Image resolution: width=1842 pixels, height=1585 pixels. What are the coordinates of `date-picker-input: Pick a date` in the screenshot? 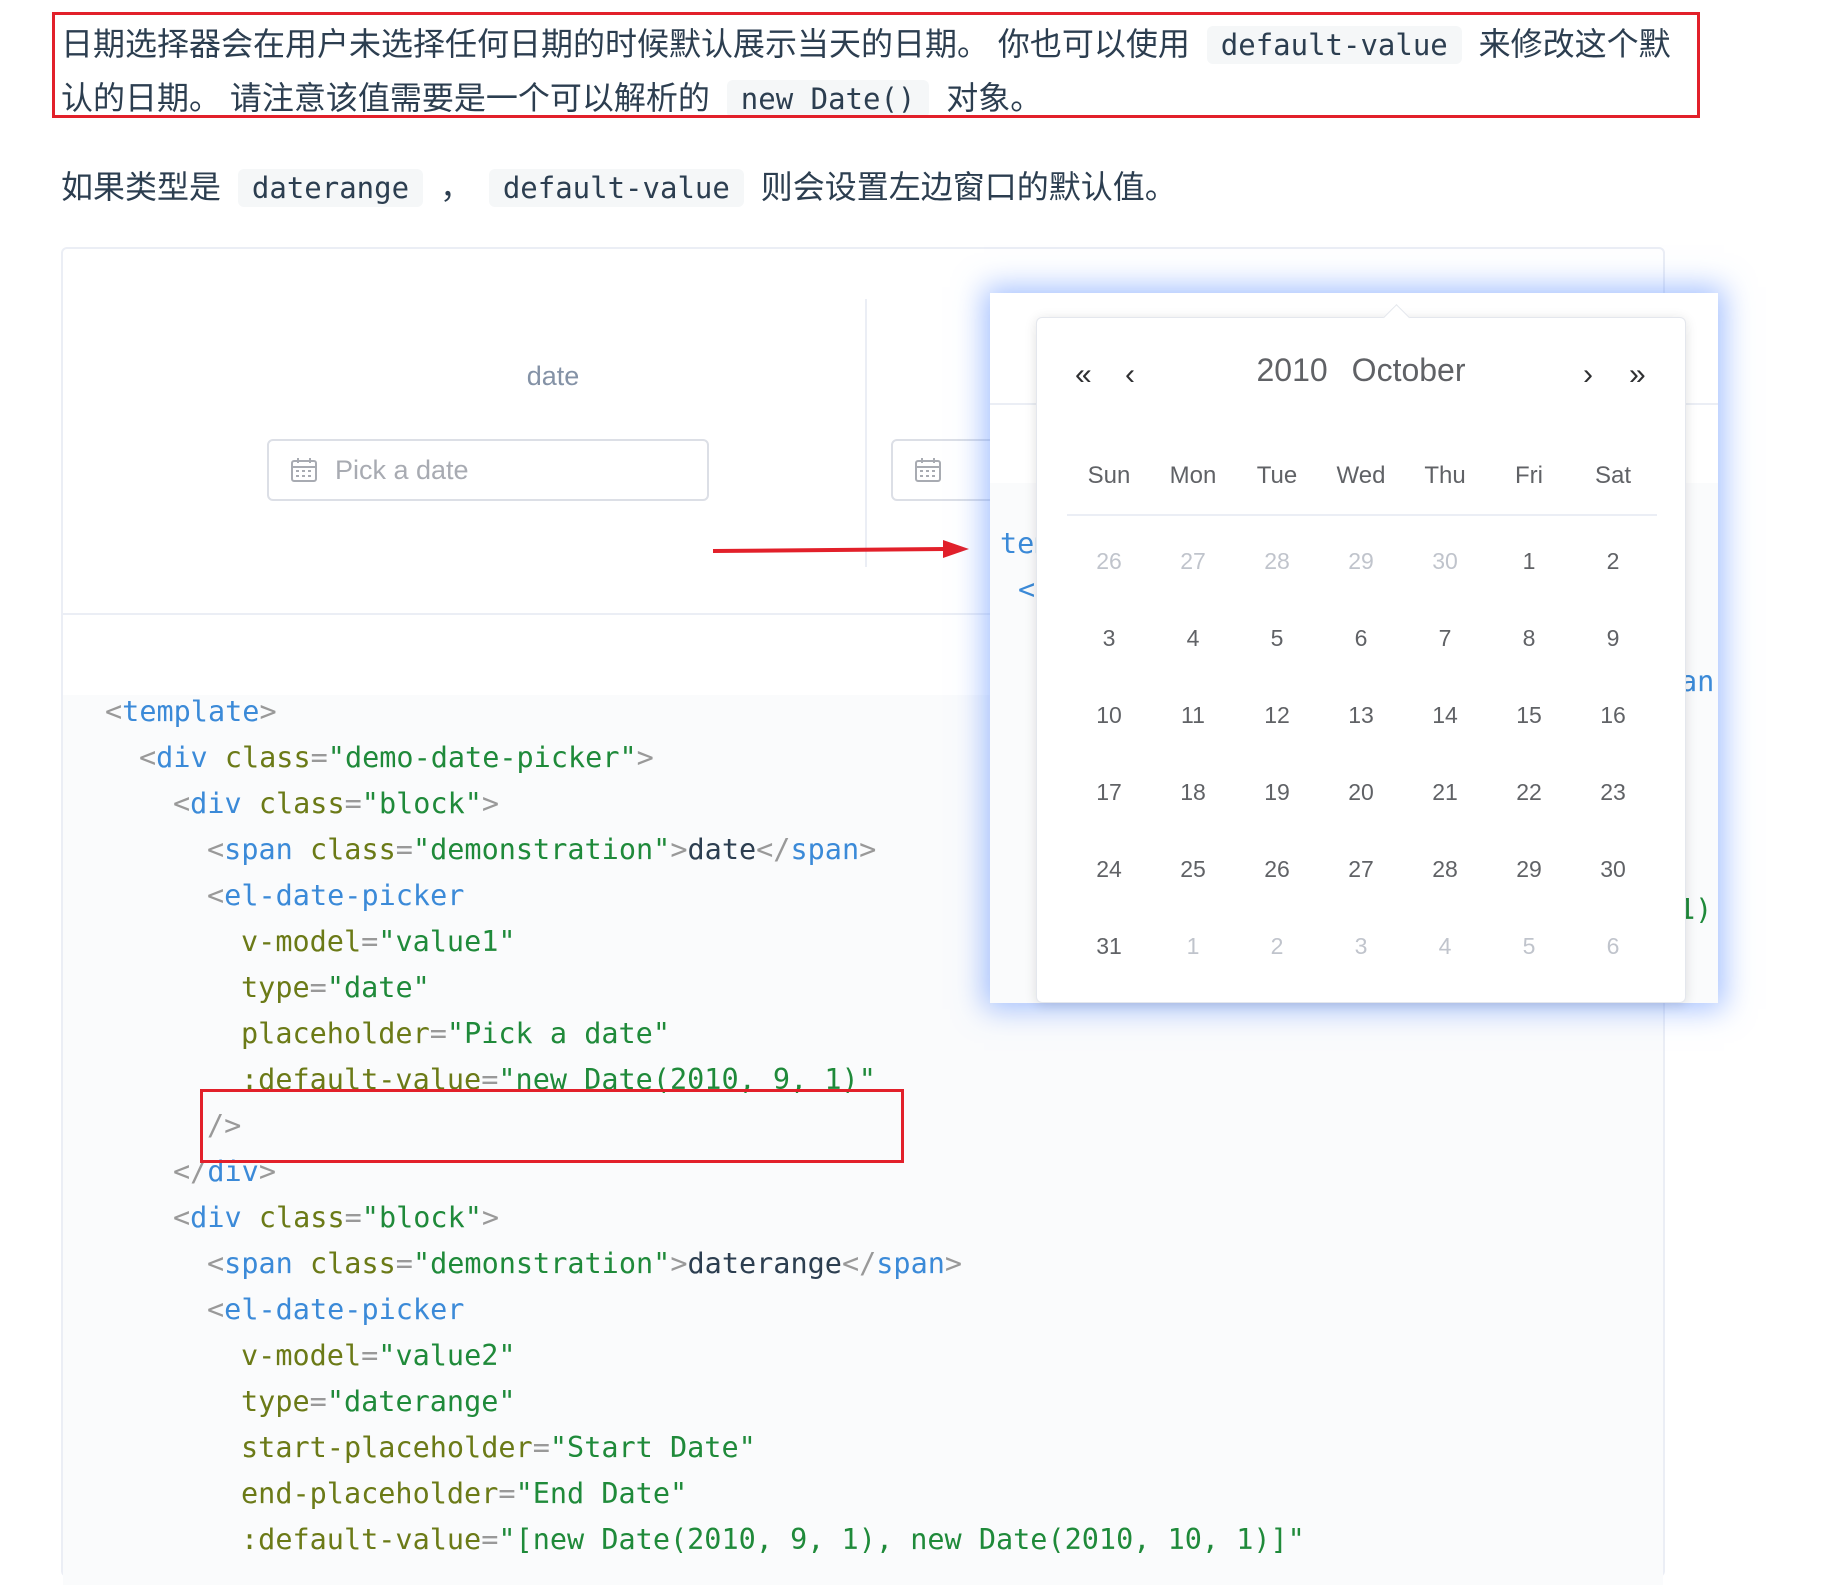 It's located at (488, 470).